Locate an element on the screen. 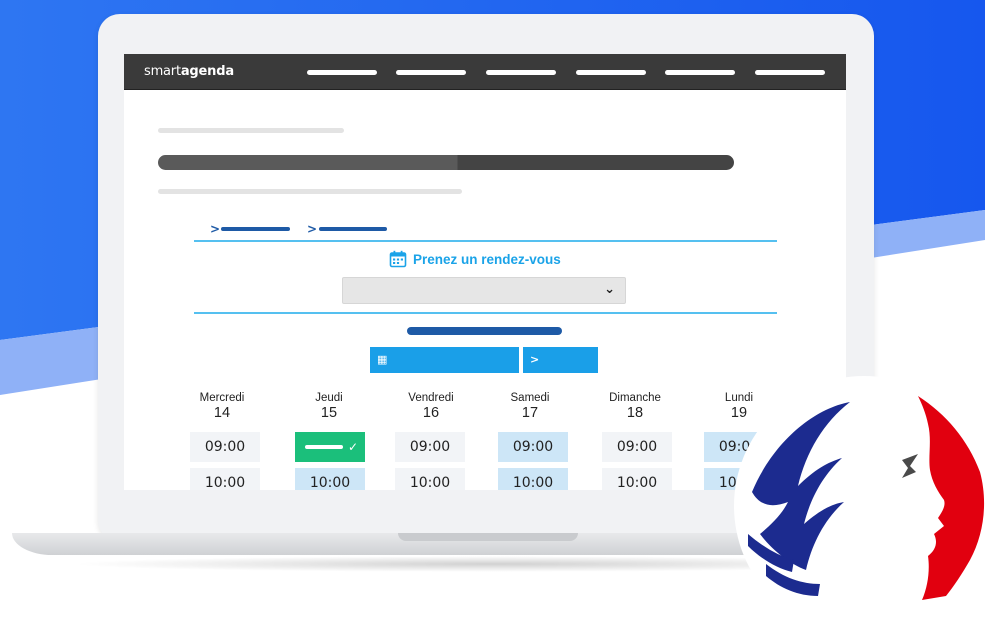 Image resolution: width=985 pixels, height=636 pixels. day-header-fri: Vendredi 16 is located at coordinates (431, 406).